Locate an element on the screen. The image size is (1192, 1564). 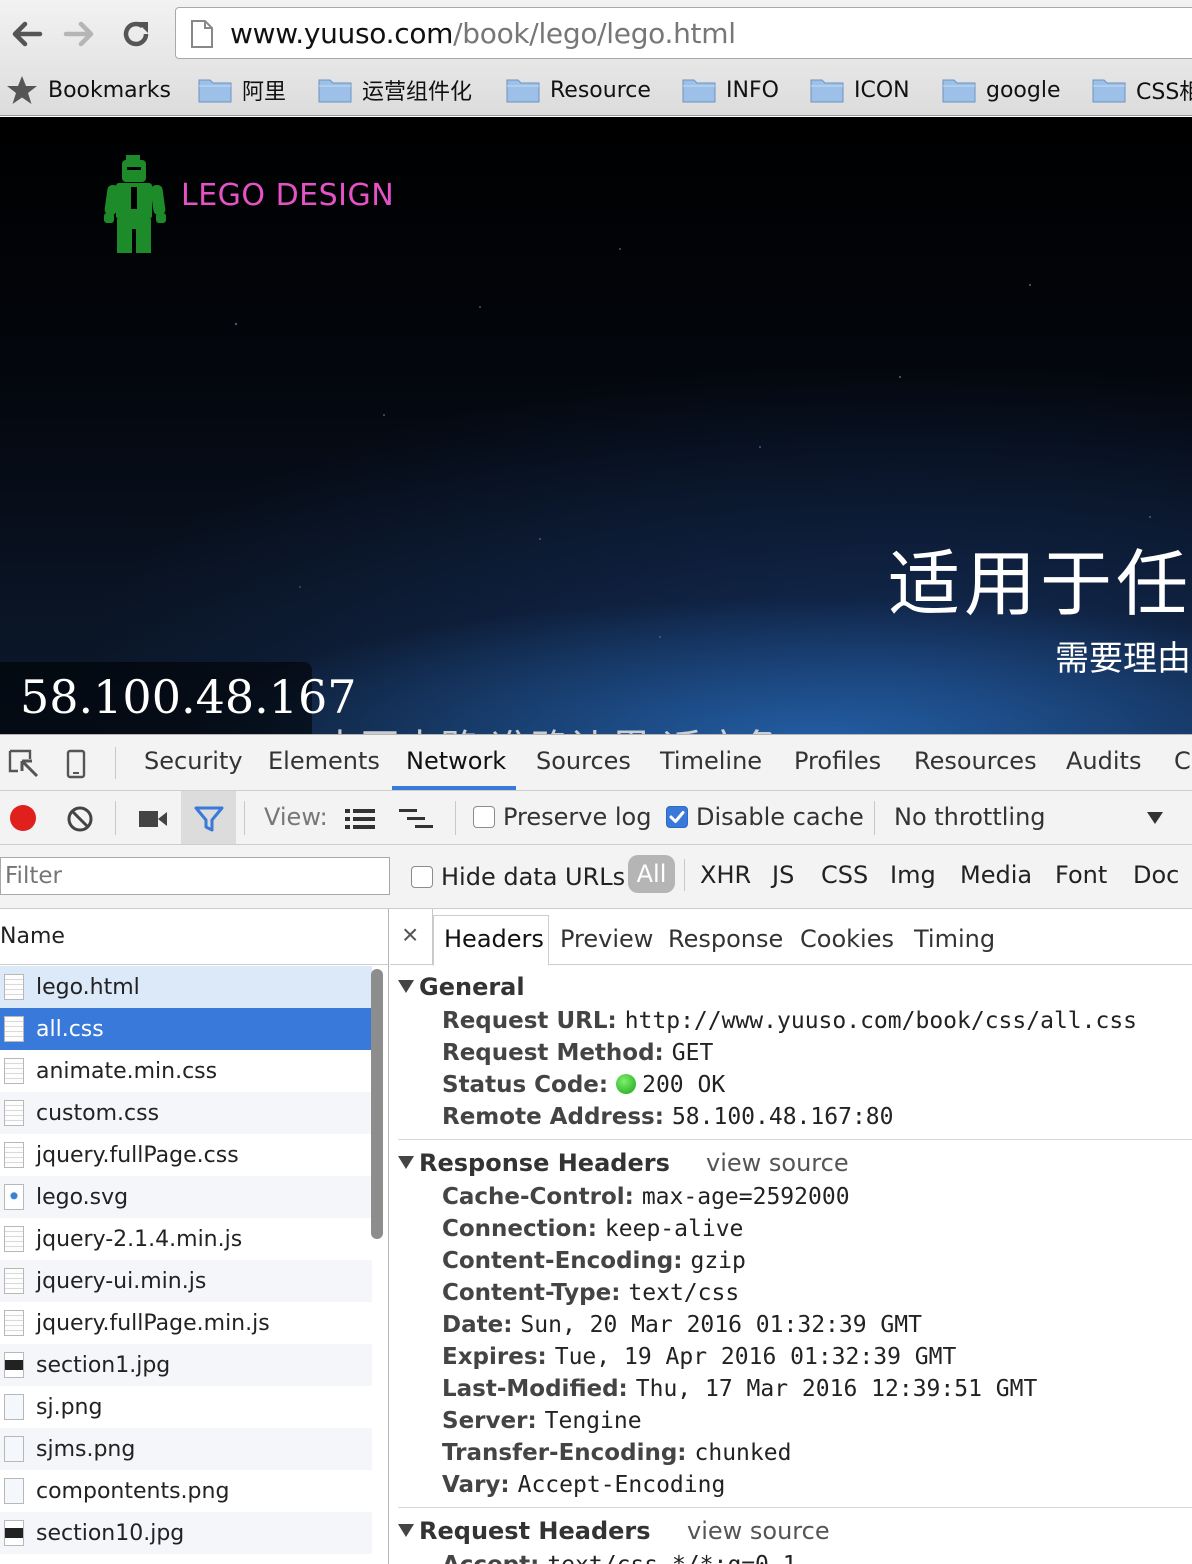
request-name: all.css is located at coordinates (70, 1029).